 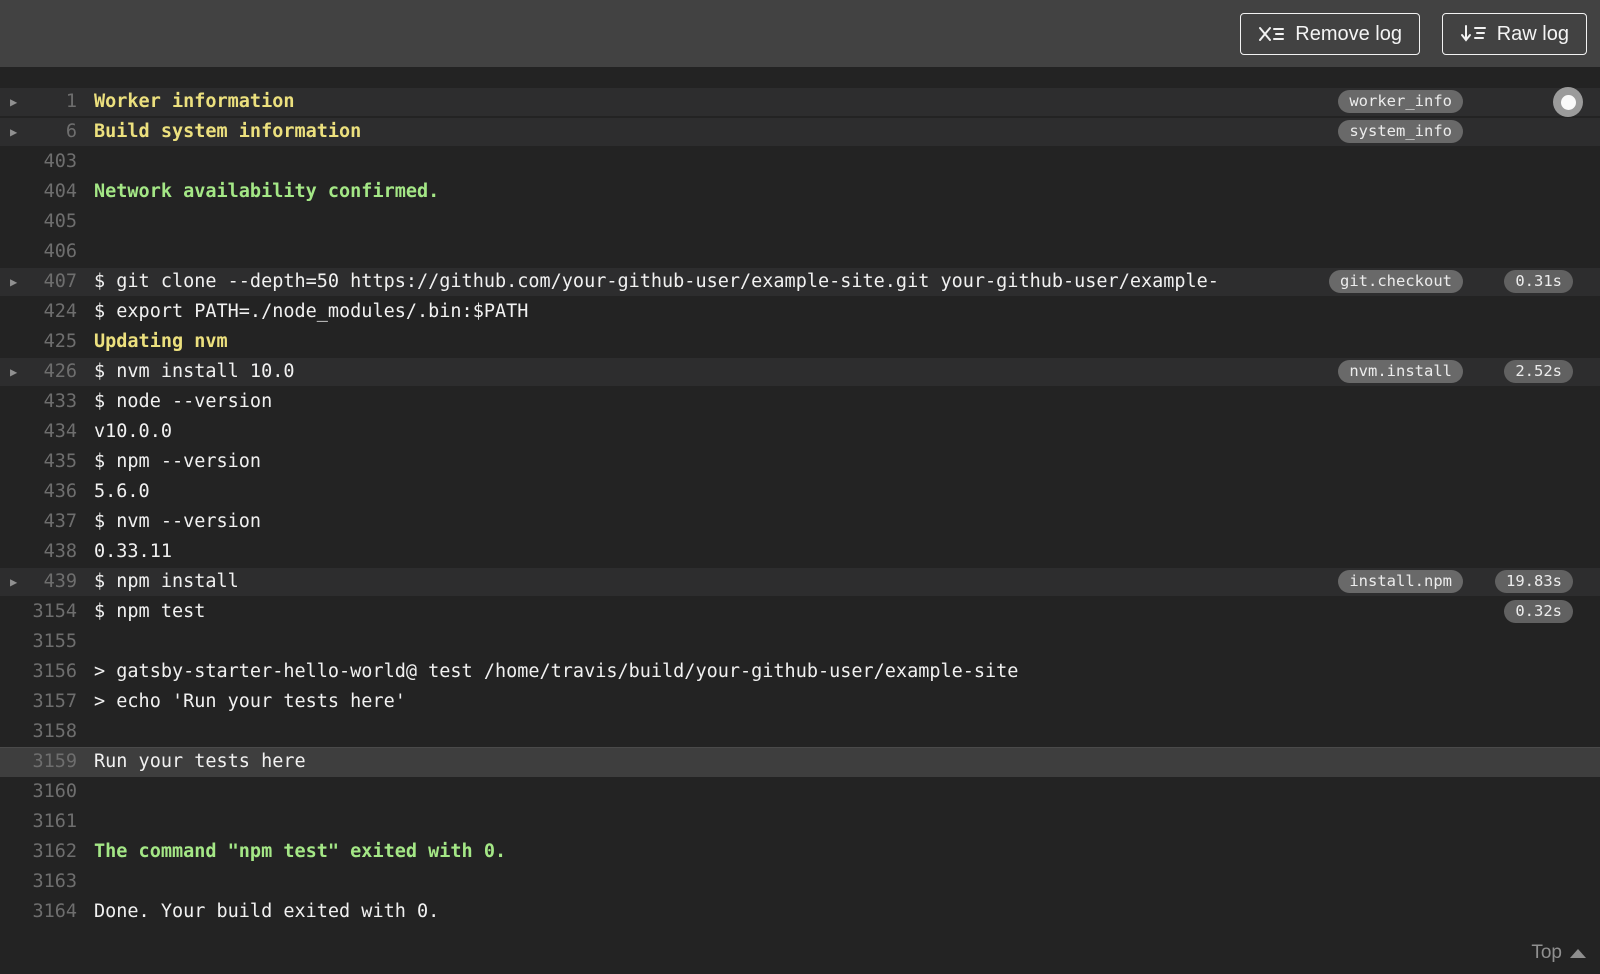 I want to click on line-number: 3161, so click(x=38, y=822).